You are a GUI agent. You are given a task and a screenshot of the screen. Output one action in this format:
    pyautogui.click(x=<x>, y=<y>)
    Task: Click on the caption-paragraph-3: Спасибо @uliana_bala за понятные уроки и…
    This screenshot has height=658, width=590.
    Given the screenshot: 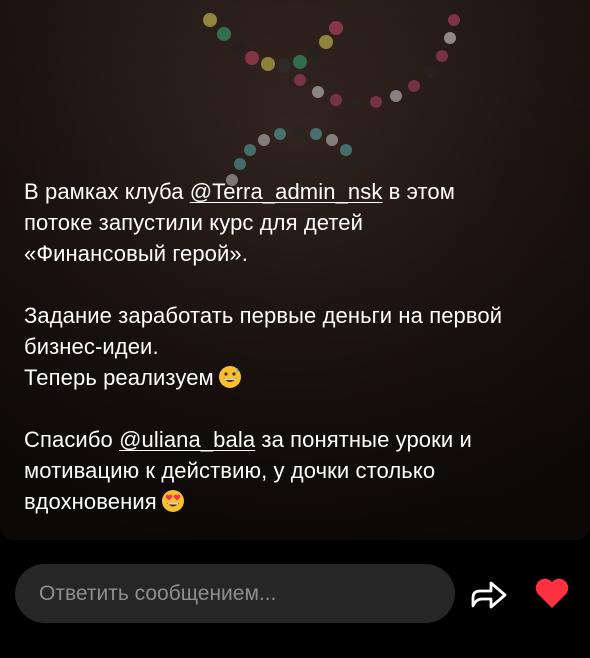 What is the action you would take?
    pyautogui.click(x=296, y=470)
    